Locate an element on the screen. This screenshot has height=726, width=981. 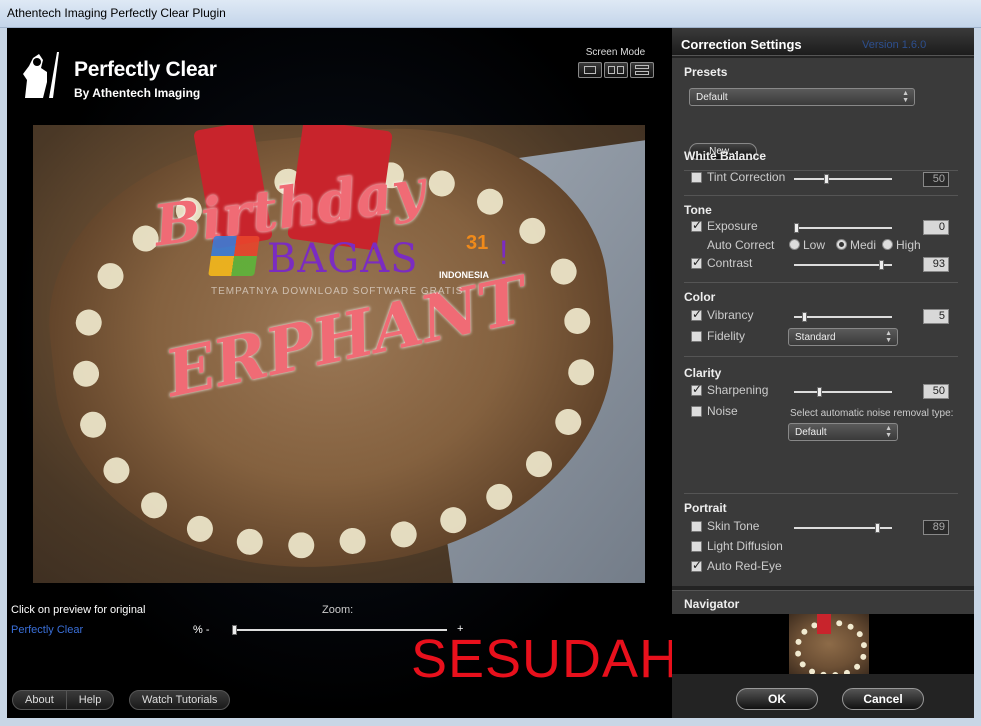
sharpening-slider-thumb is located at coordinates (819, 392).